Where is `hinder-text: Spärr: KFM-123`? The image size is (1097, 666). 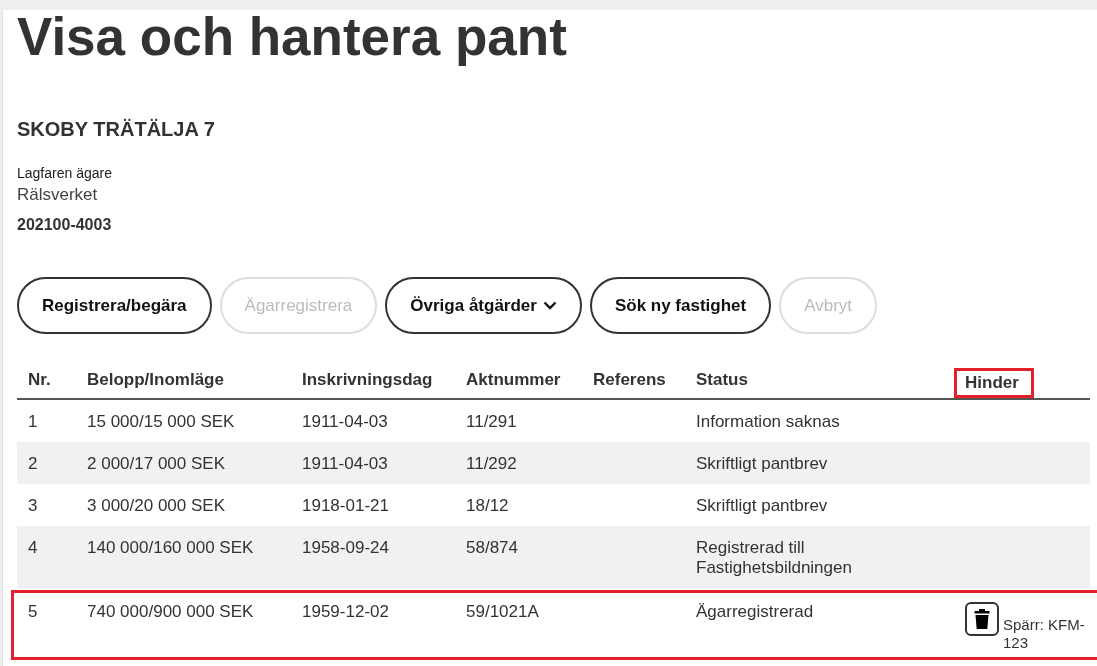
hinder-text: Spärr: KFM-123 is located at coordinates (1044, 634).